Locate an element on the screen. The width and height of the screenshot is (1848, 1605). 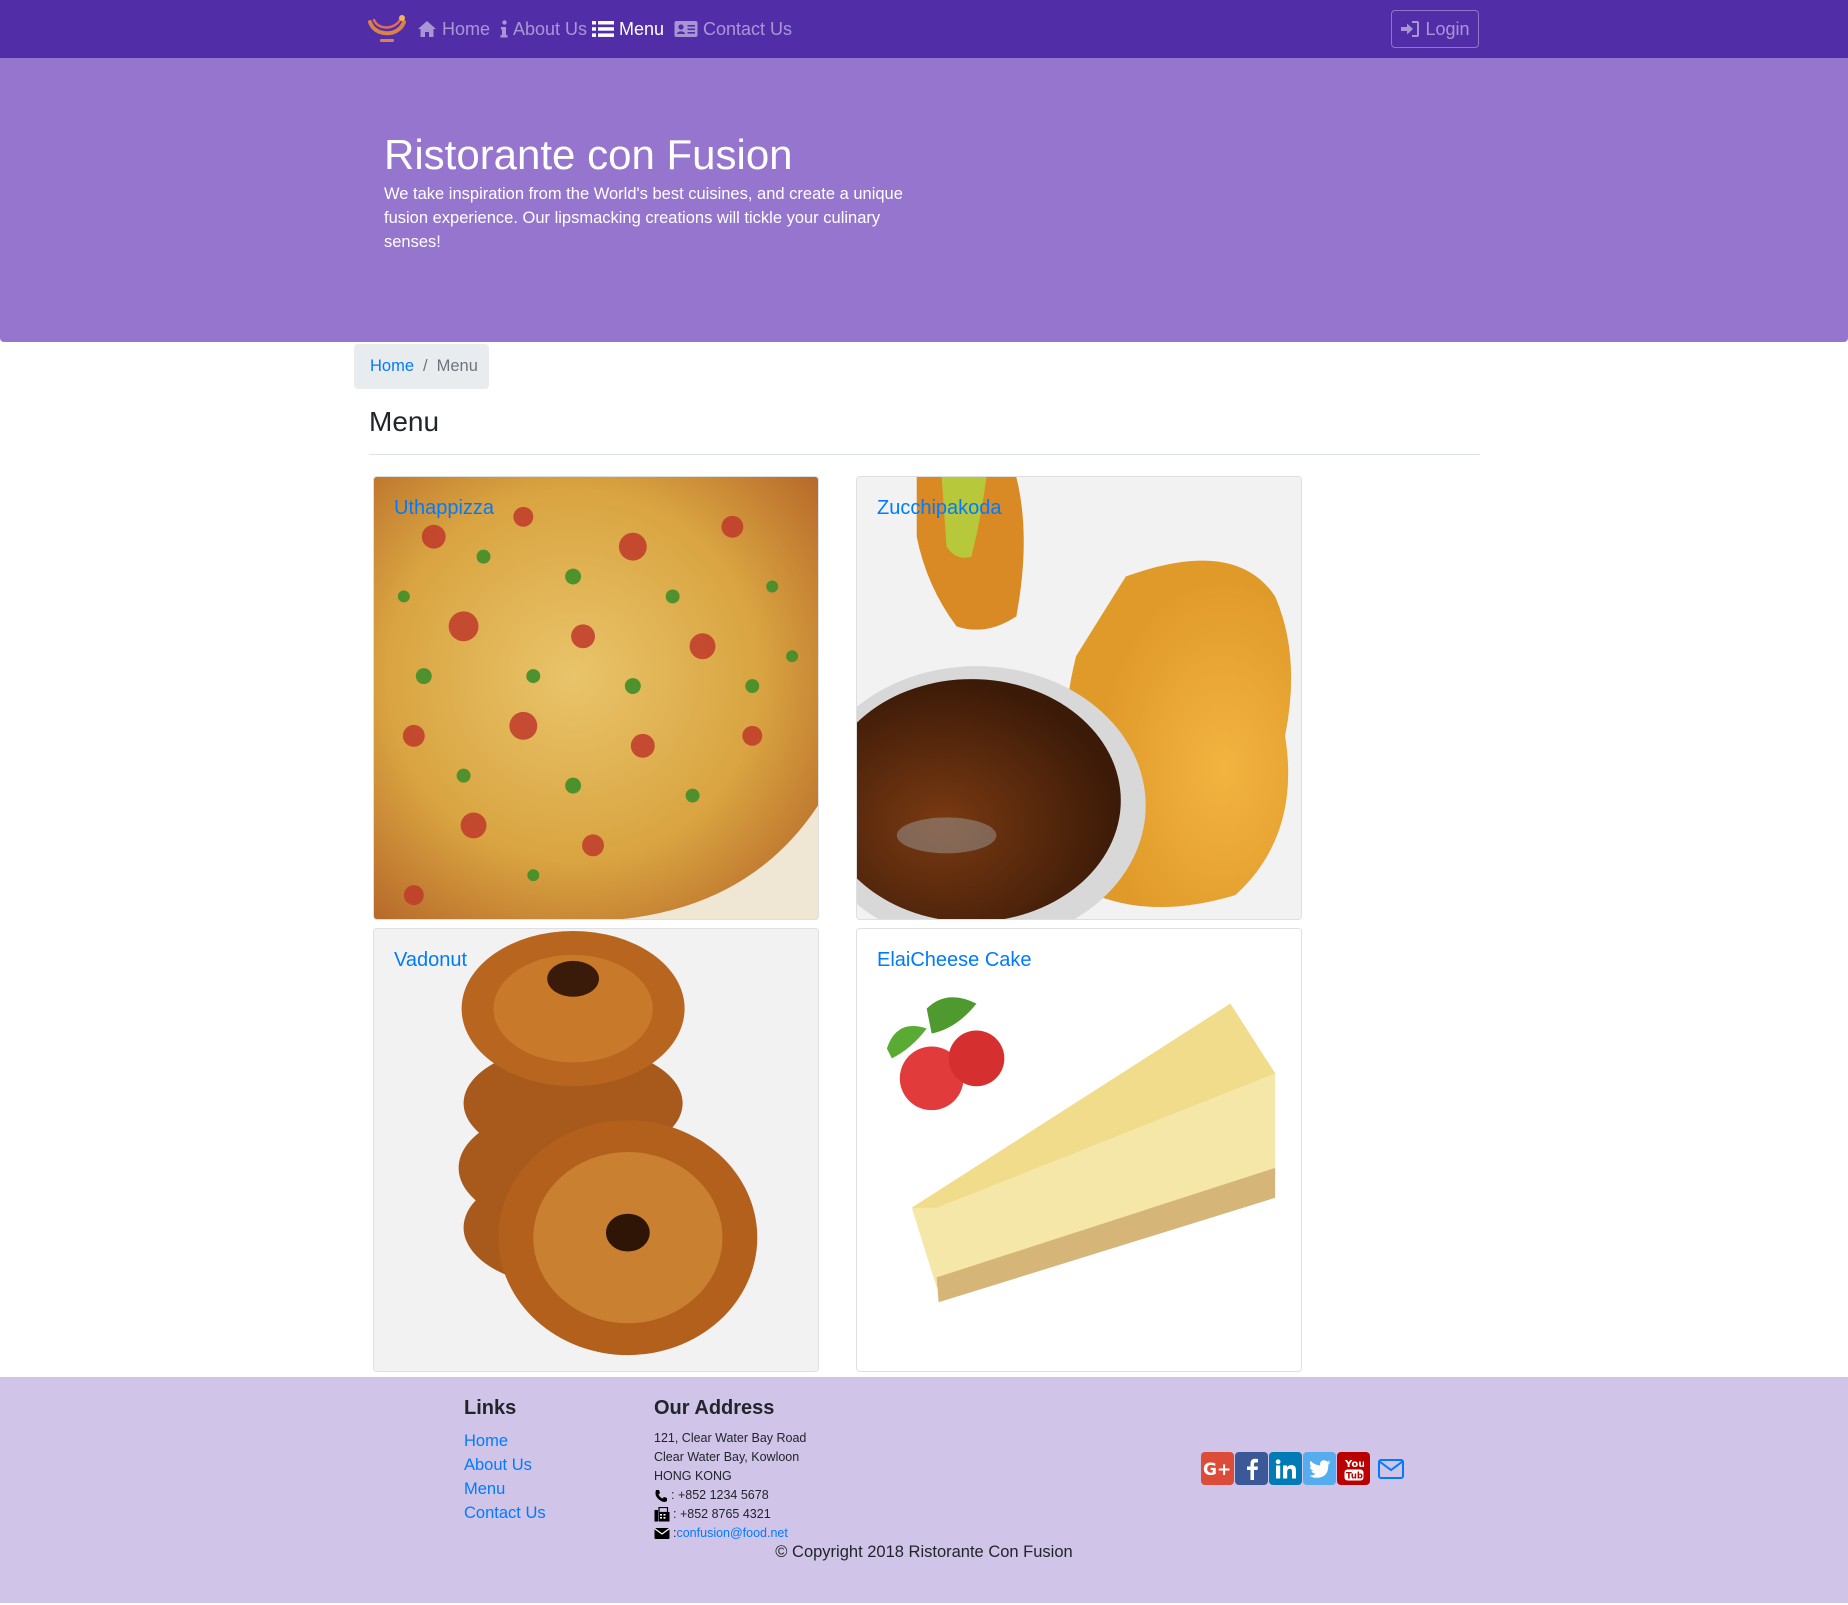
dish-card-elaicheese-cake: ElaiCheese Cake is located at coordinates (1079, 1150).